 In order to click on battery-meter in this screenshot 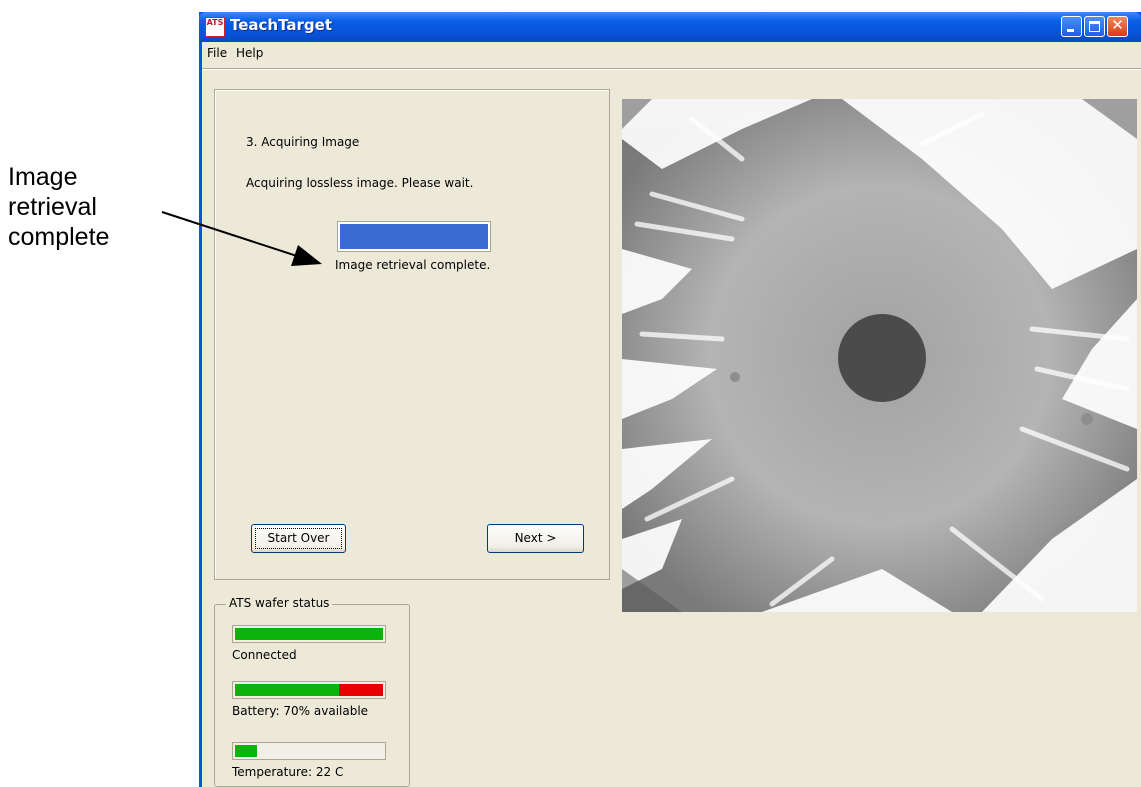, I will do `click(309, 690)`.